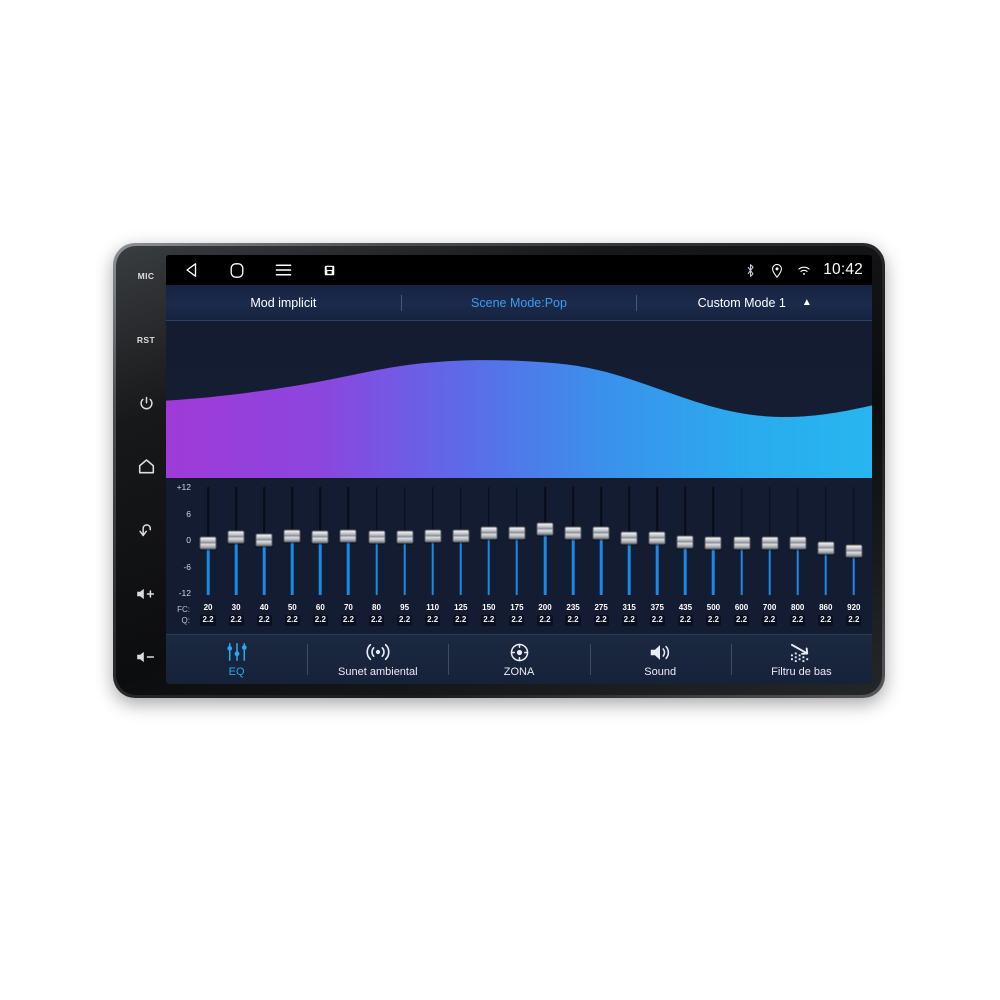  What do you see at coordinates (660, 659) in the screenshot?
I see `tab-sound: Sound` at bounding box center [660, 659].